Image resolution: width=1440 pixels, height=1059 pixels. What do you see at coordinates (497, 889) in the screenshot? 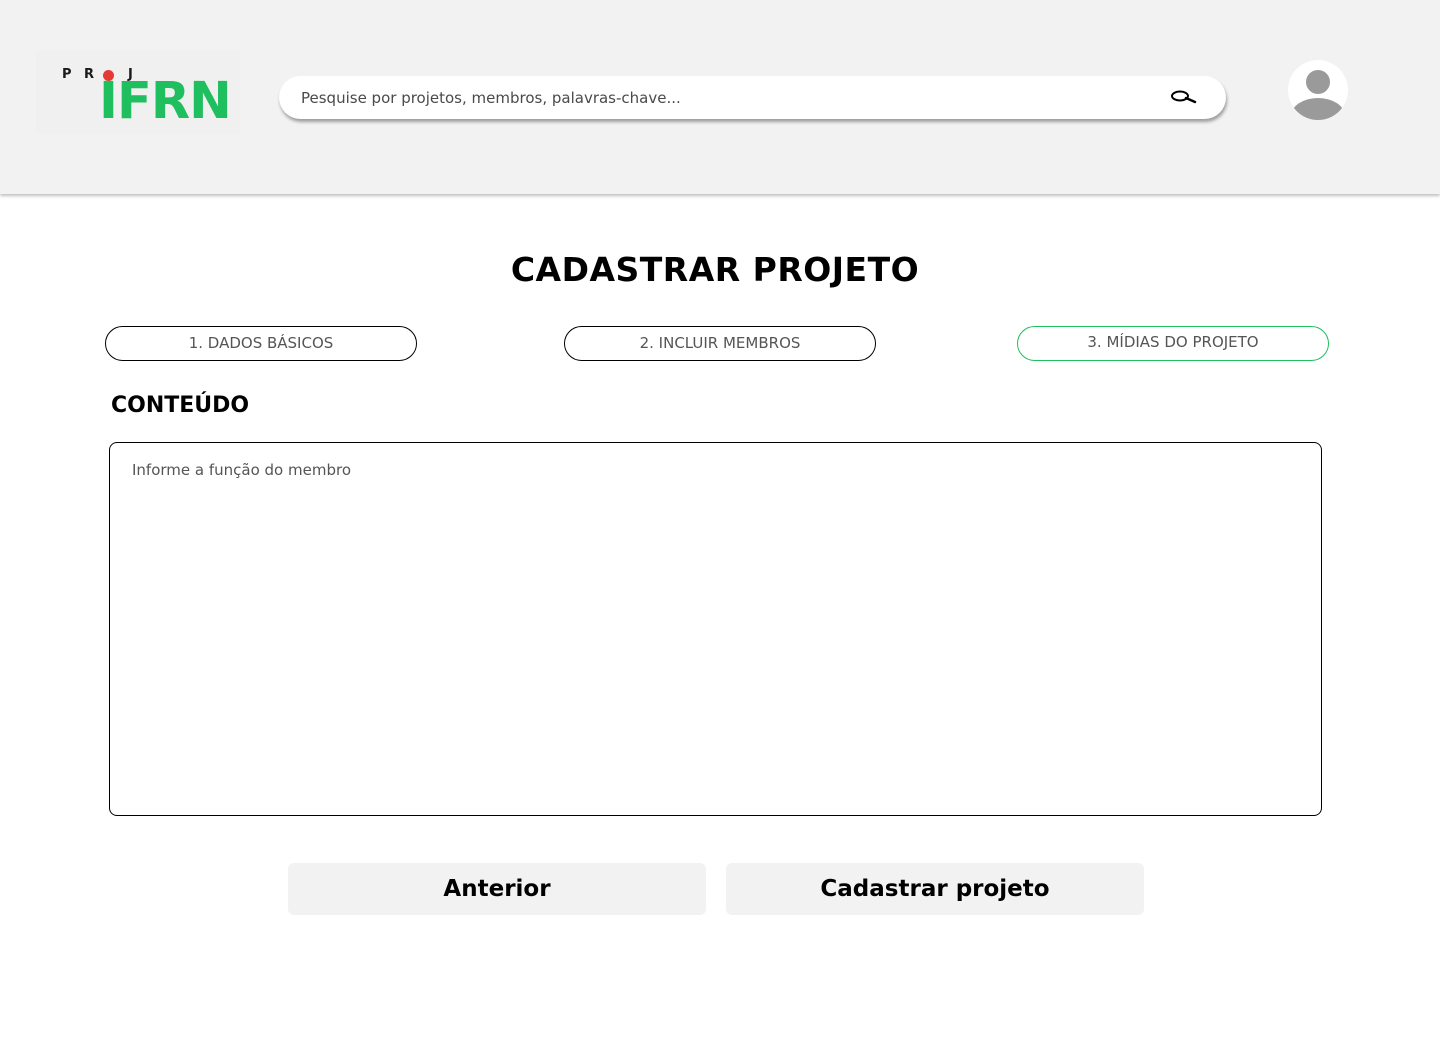
I see `previous-button: Anterior` at bounding box center [497, 889].